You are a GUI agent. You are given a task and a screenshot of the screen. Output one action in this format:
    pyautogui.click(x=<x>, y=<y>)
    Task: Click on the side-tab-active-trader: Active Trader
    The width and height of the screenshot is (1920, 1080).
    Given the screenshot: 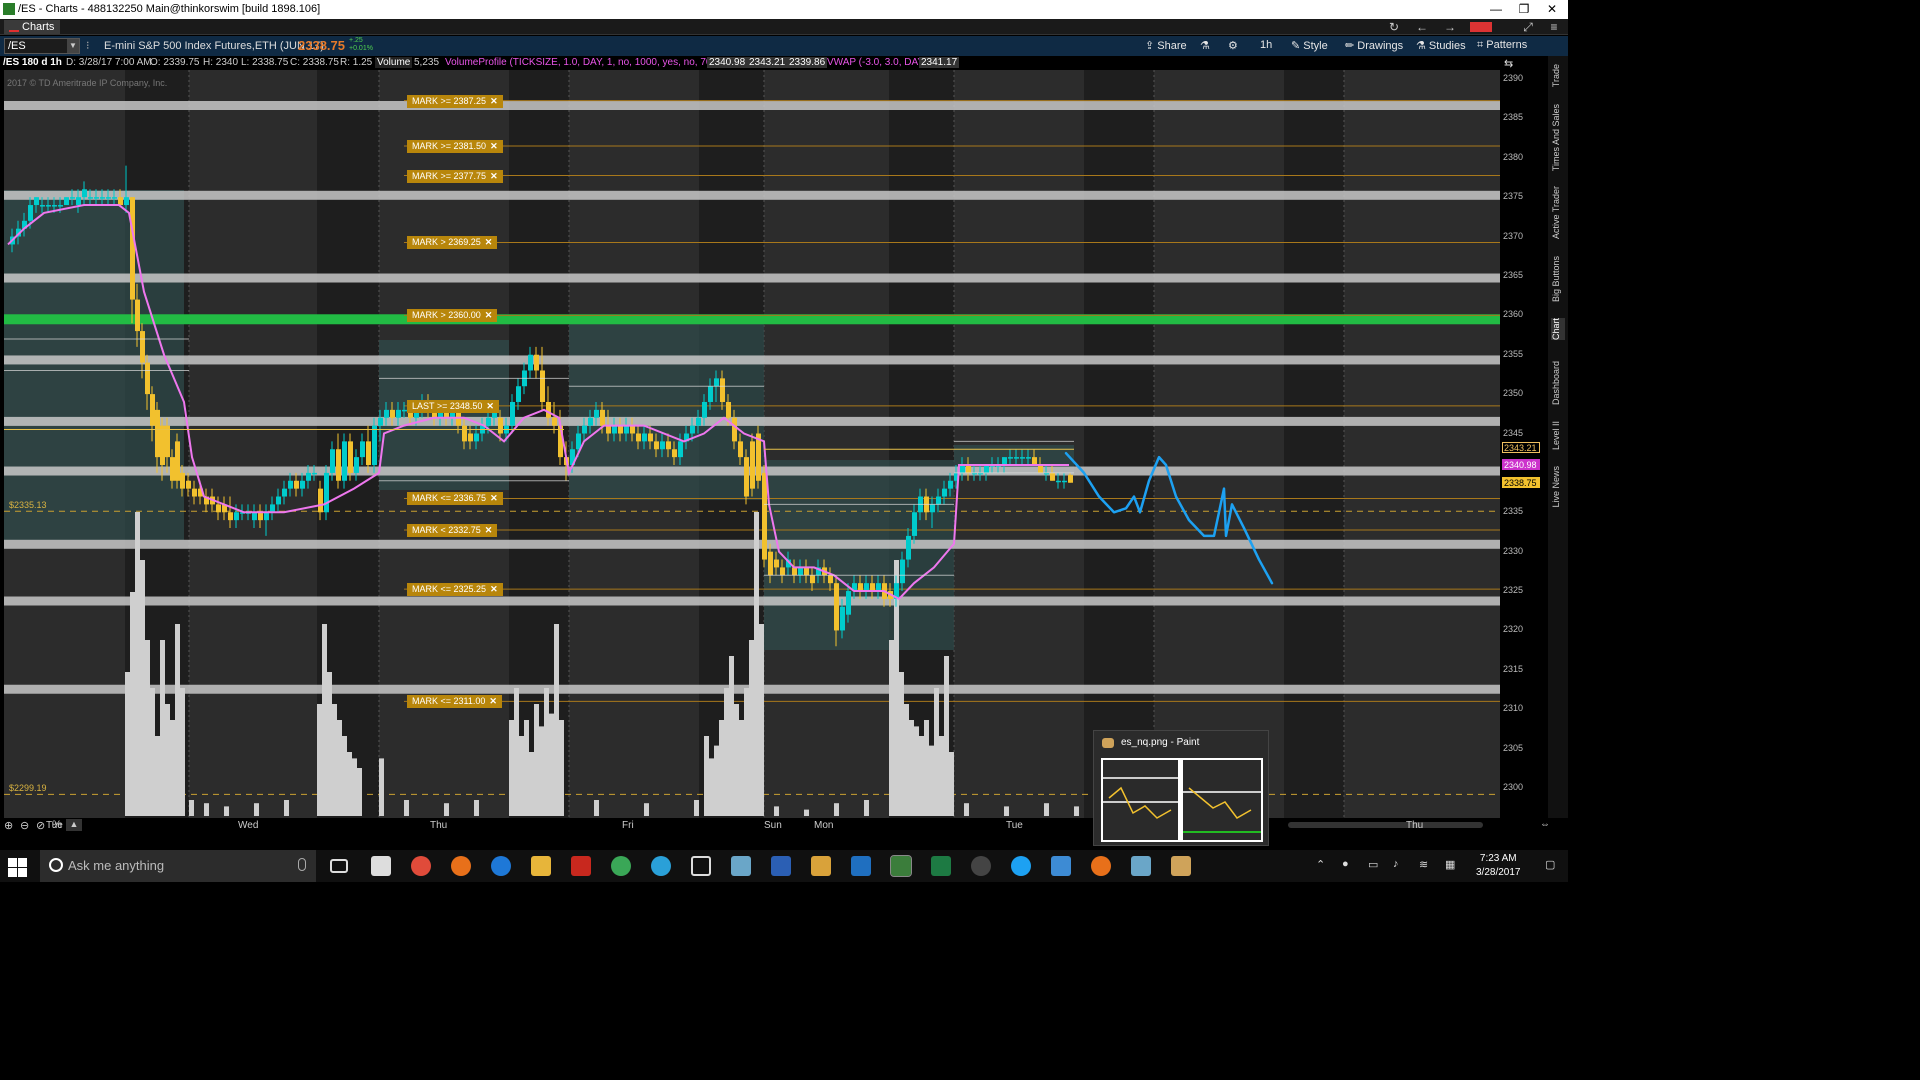 What is the action you would take?
    pyautogui.click(x=1558, y=212)
    